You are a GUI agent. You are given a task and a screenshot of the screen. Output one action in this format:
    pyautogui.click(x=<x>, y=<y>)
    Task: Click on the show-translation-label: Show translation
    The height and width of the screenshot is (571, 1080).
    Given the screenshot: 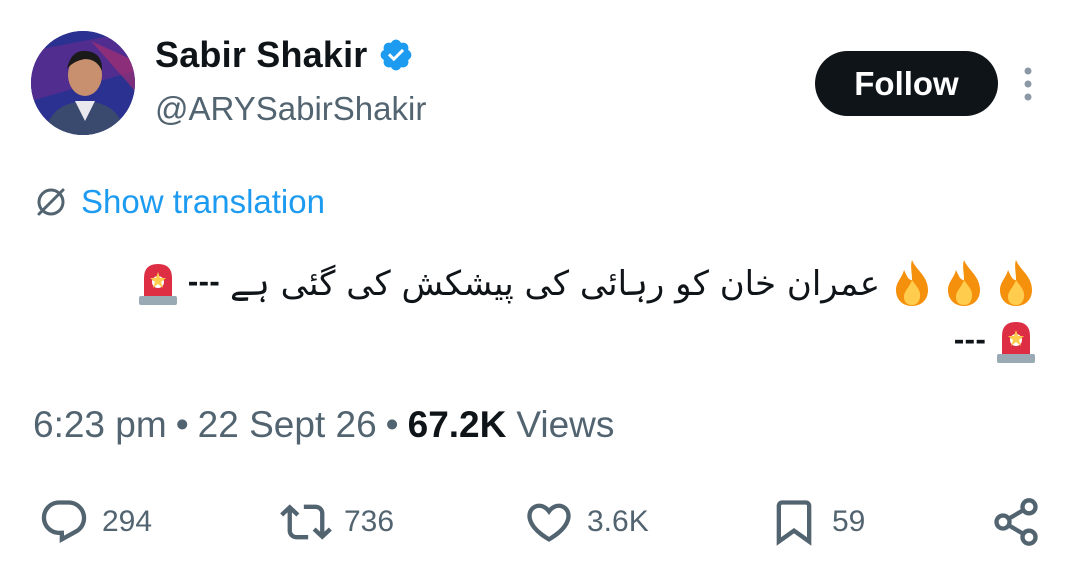 What is the action you would take?
    pyautogui.click(x=203, y=201)
    